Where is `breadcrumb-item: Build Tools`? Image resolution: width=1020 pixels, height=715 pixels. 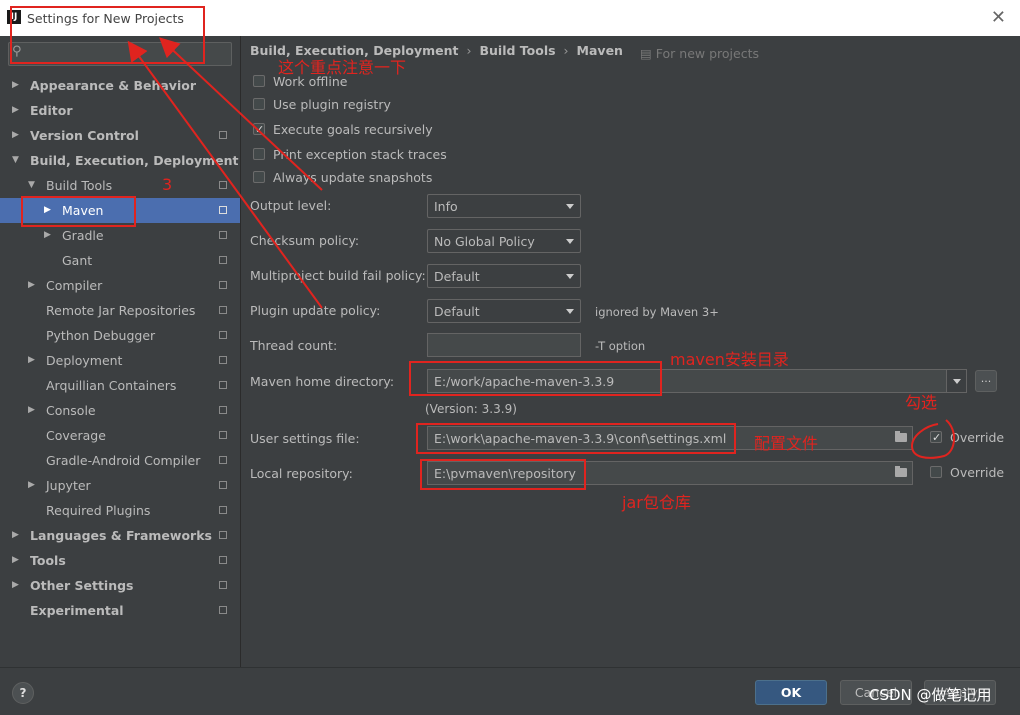 breadcrumb-item: Build Tools is located at coordinates (517, 50).